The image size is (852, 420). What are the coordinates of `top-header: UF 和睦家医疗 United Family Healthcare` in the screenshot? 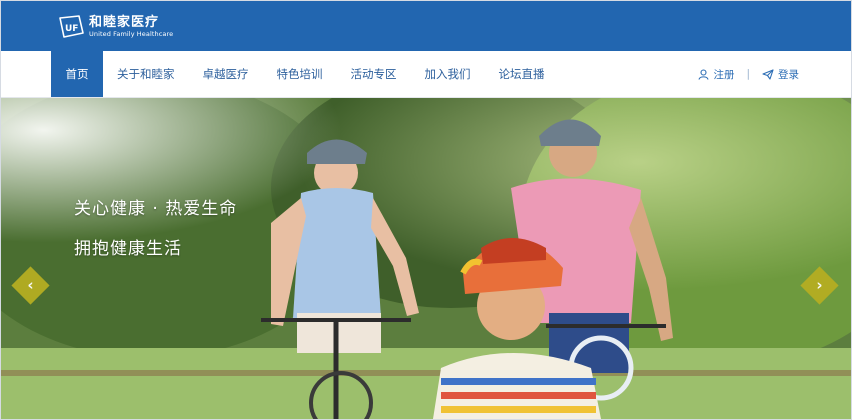 It's located at (426, 26).